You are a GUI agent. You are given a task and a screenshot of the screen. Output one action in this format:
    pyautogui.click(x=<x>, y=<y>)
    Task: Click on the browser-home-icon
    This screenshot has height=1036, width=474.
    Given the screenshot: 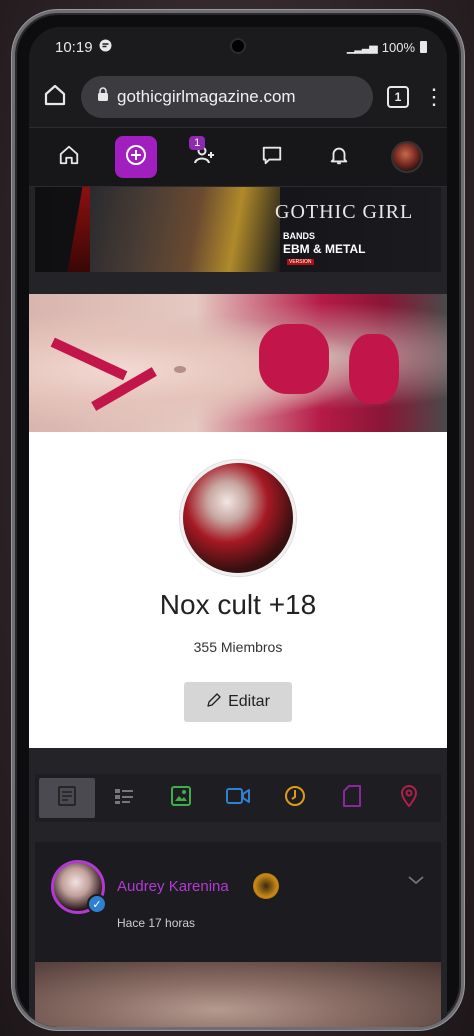 What is the action you would take?
    pyautogui.click(x=55, y=97)
    